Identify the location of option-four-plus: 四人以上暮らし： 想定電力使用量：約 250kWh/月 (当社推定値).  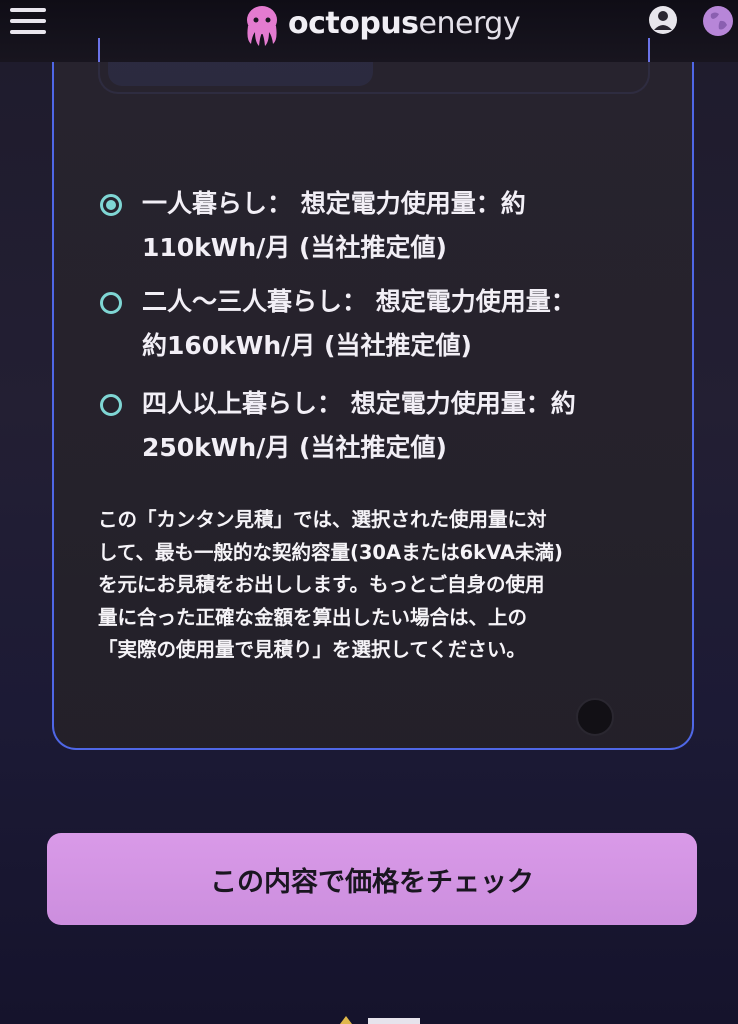
(380, 427).